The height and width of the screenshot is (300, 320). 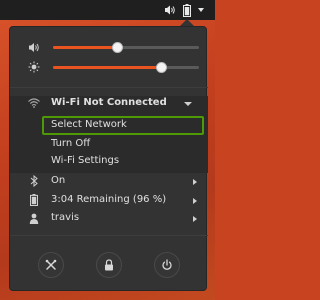 What do you see at coordinates (188, 104) in the screenshot?
I see `chevron-down-icon` at bounding box center [188, 104].